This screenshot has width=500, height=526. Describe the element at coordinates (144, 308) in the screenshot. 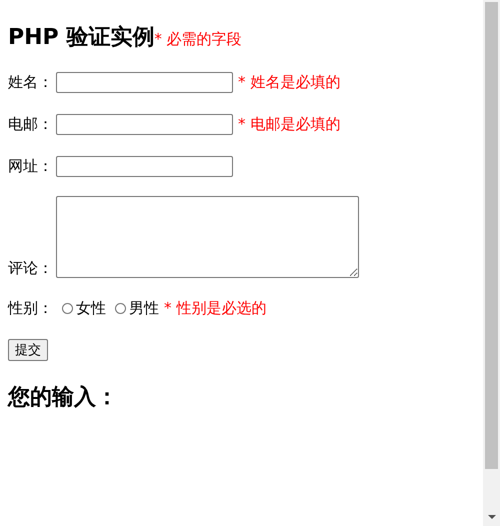

I see `radio-label: 男性` at that location.